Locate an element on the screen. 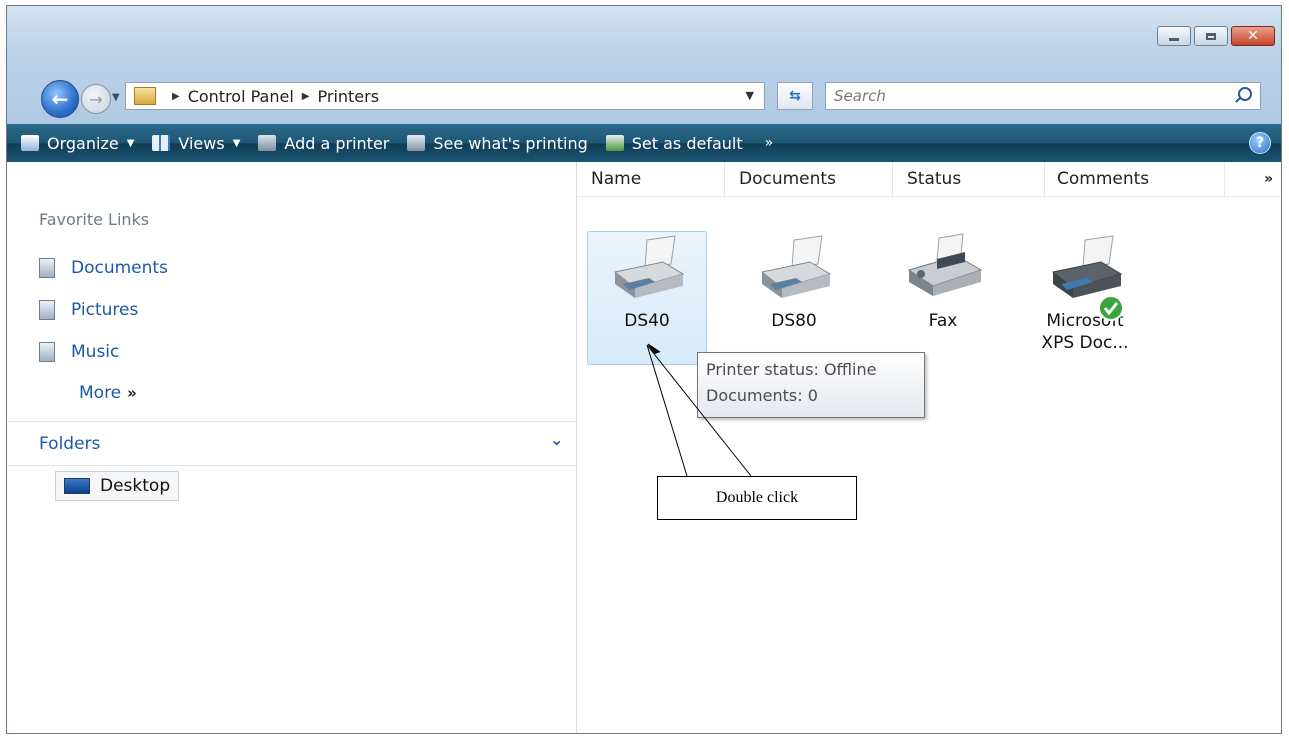 The image size is (1289, 738). favorite-links-heading: Favorite Links is located at coordinates (94, 219).